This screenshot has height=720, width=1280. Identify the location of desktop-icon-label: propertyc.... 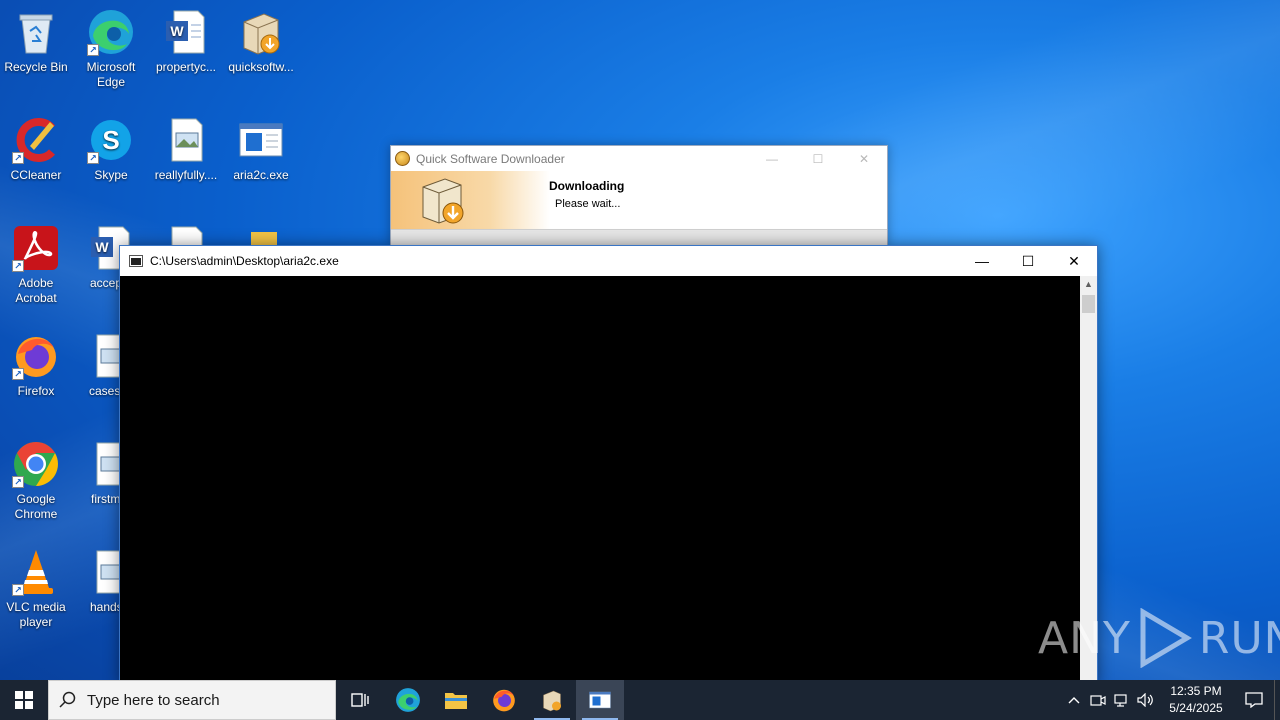
(186, 67).